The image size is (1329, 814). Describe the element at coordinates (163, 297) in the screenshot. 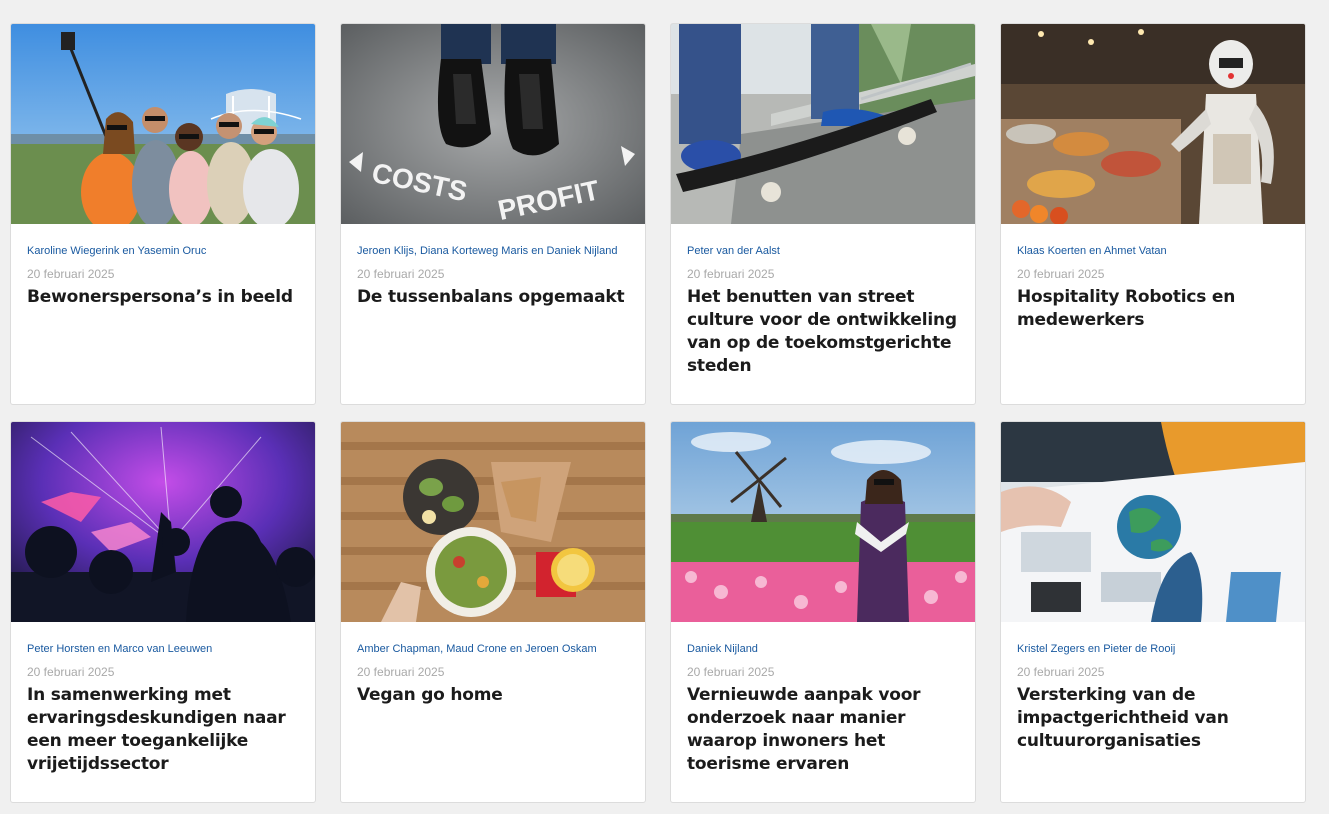

I see `card-title: Bewonerspersona’s in beeld` at that location.